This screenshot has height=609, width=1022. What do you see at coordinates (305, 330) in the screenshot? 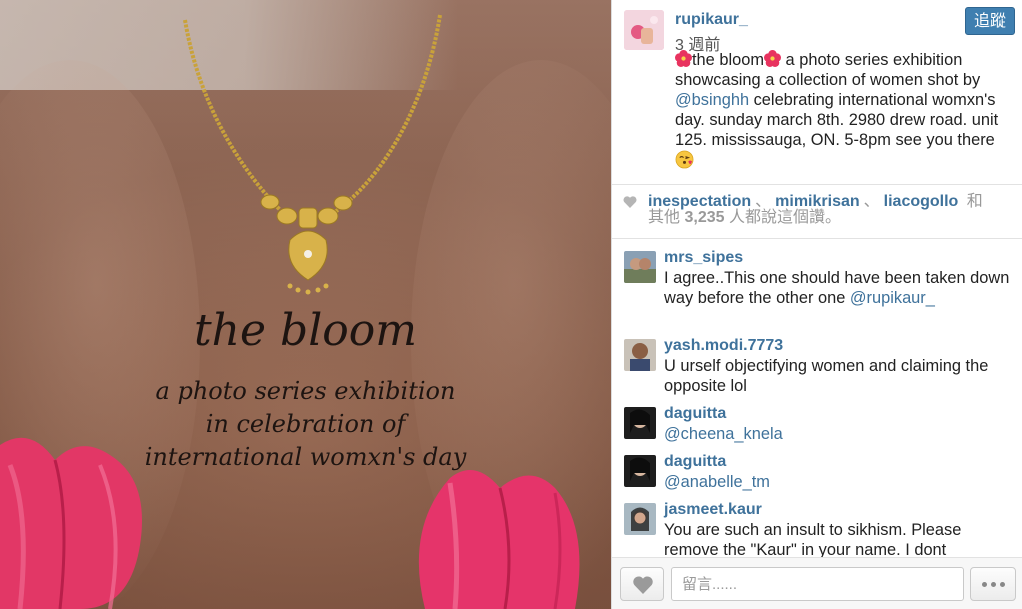
I see `photo-title-text: the bloom` at bounding box center [305, 330].